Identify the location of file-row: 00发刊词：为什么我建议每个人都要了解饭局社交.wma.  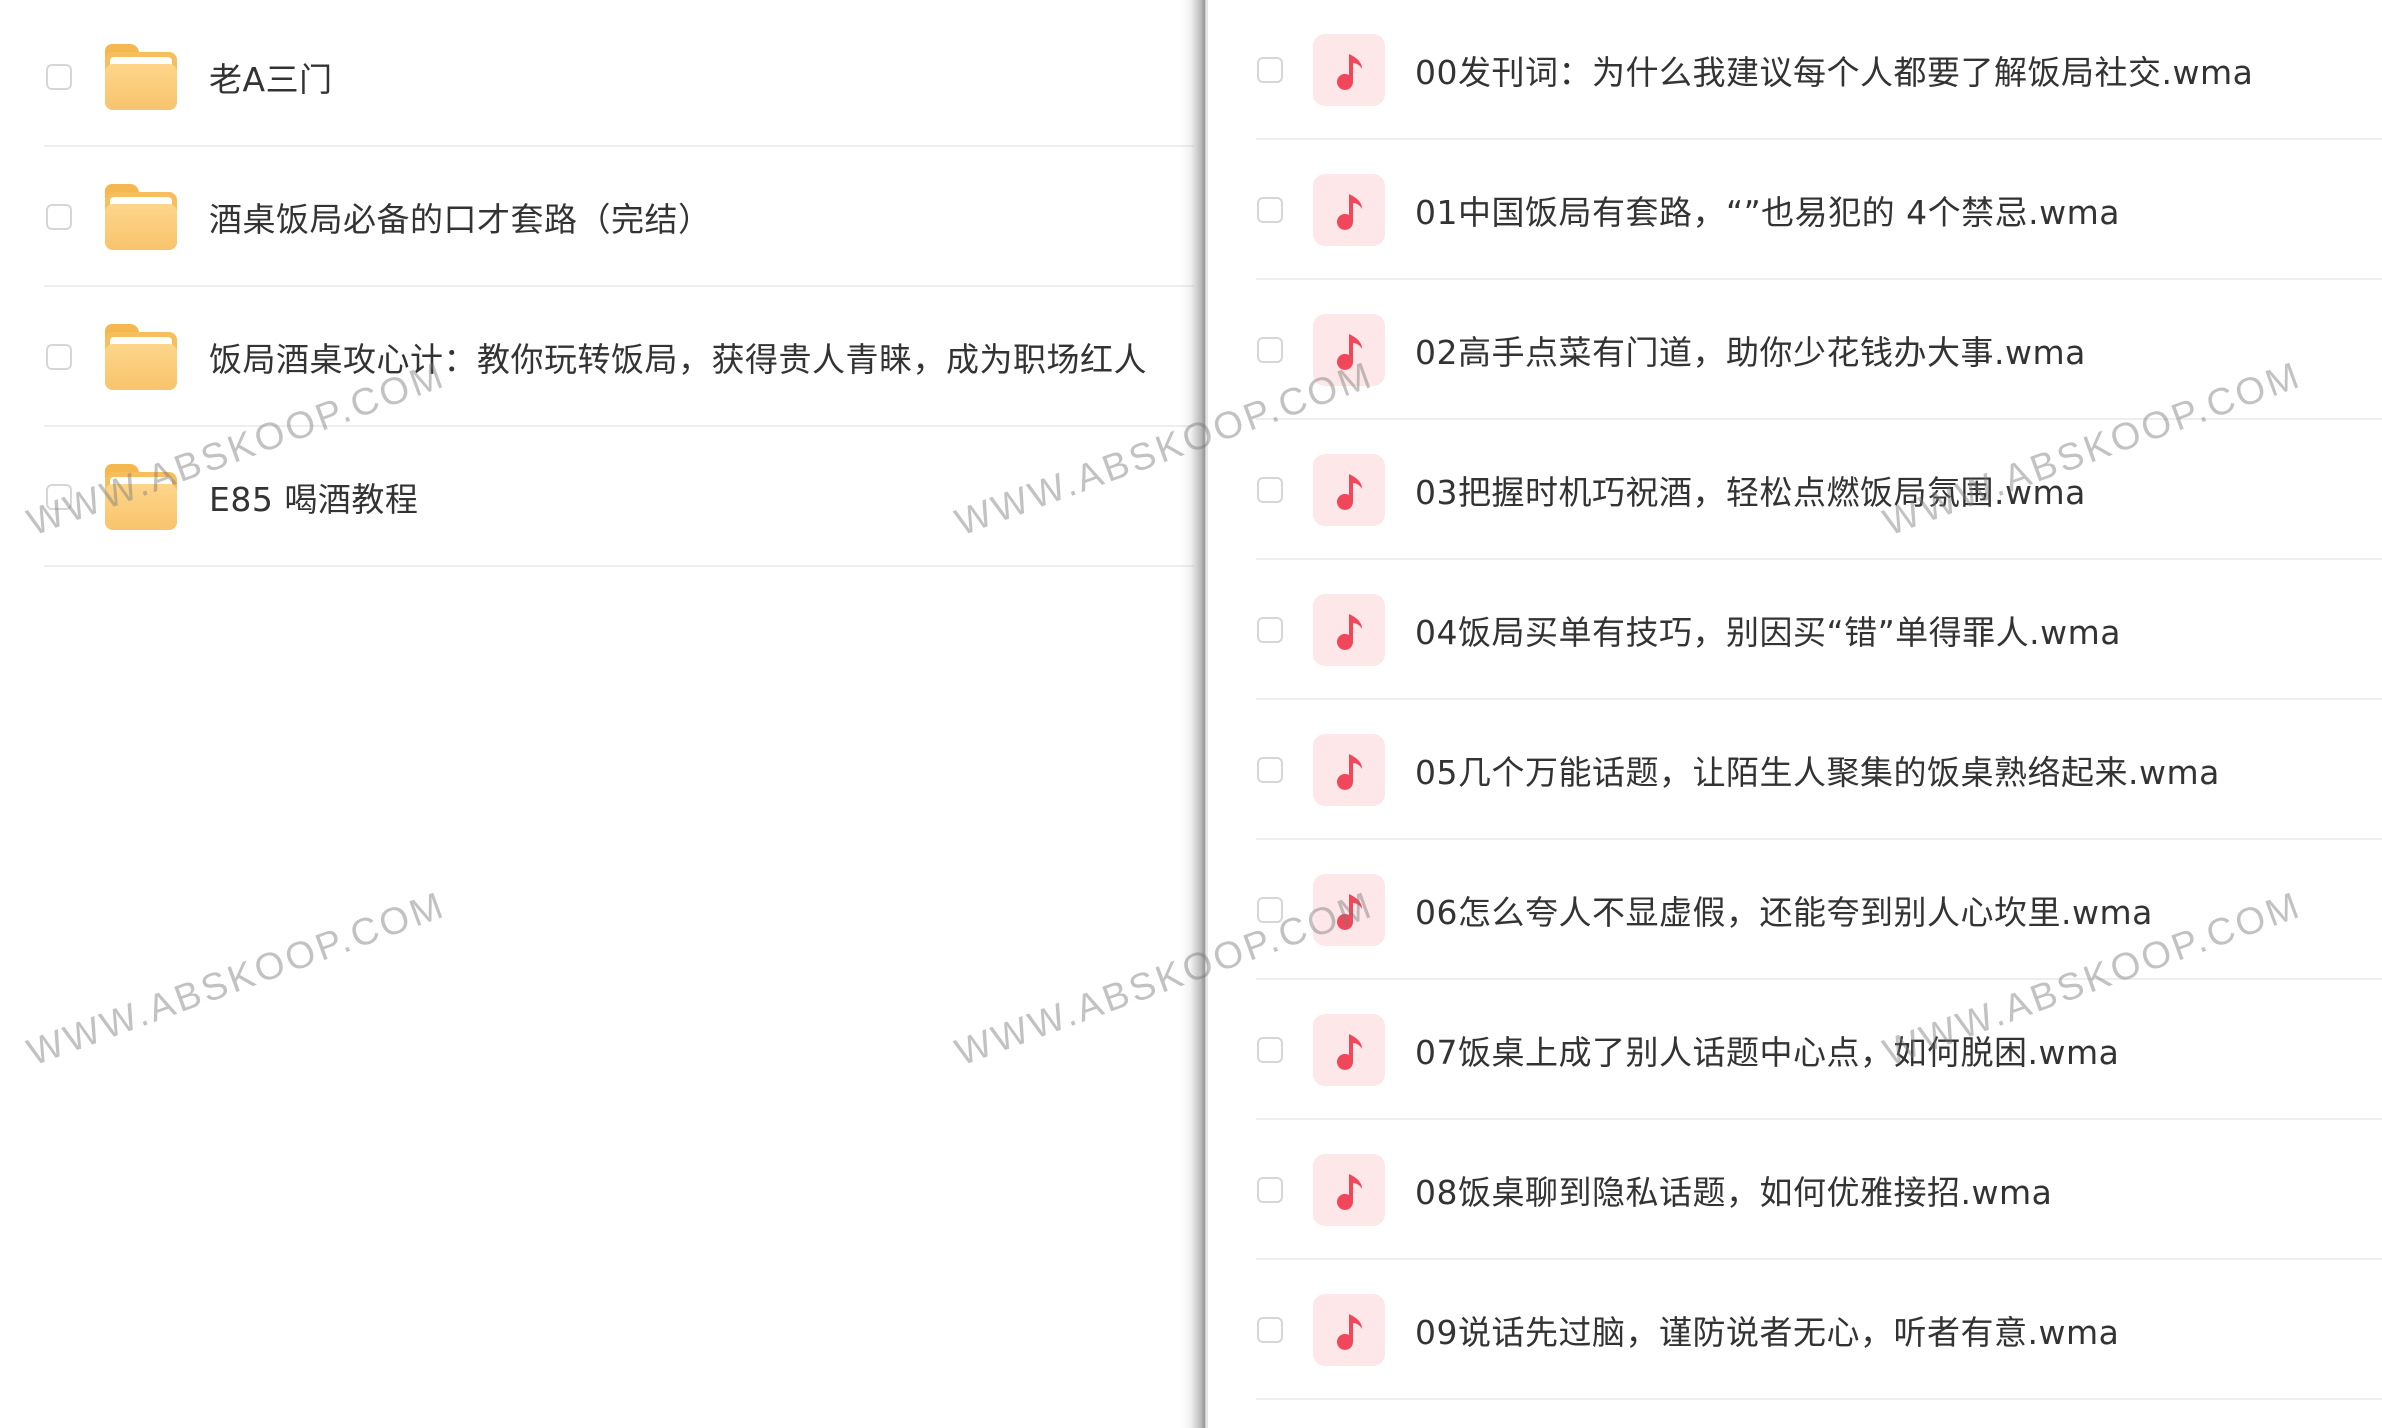
(1819, 70).